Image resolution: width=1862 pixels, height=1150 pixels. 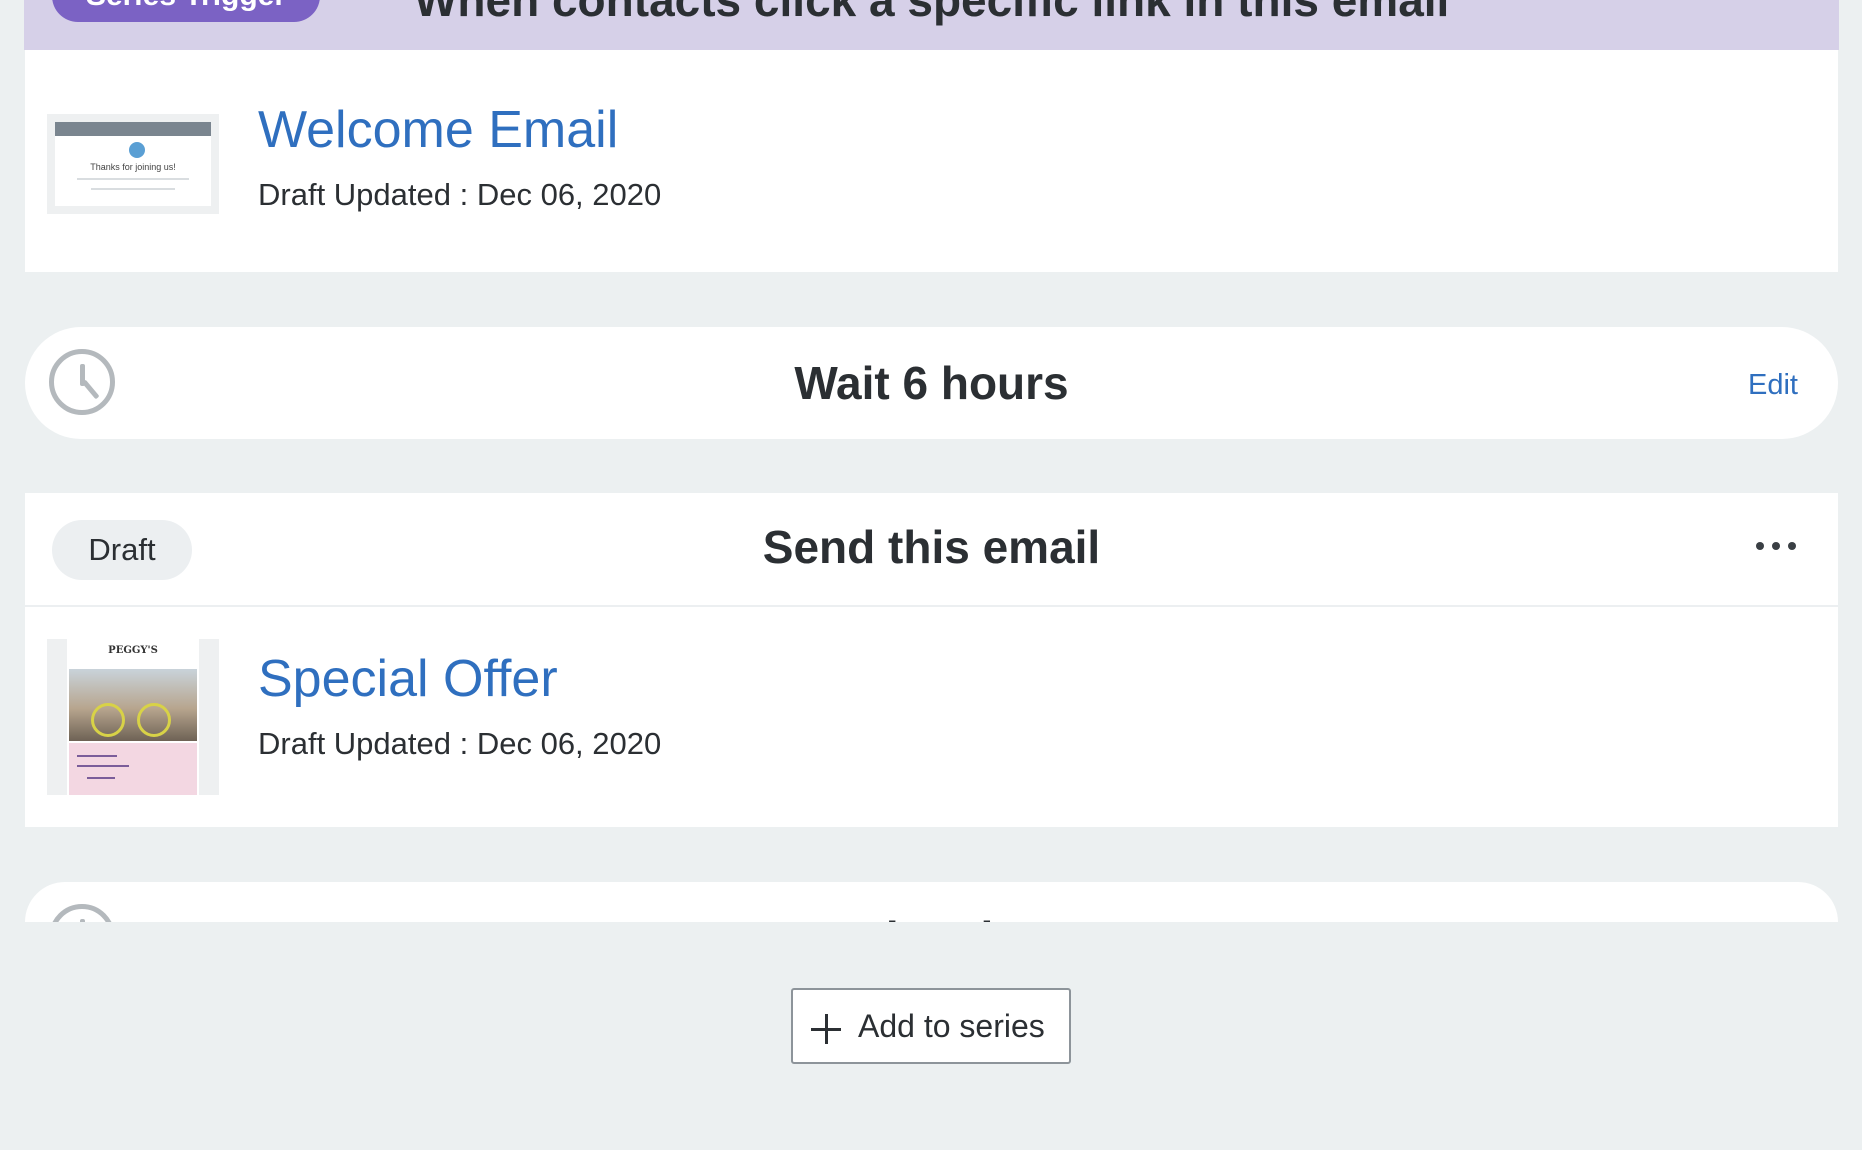 I want to click on send-email-header: Draft Send this email, so click(x=931, y=550).